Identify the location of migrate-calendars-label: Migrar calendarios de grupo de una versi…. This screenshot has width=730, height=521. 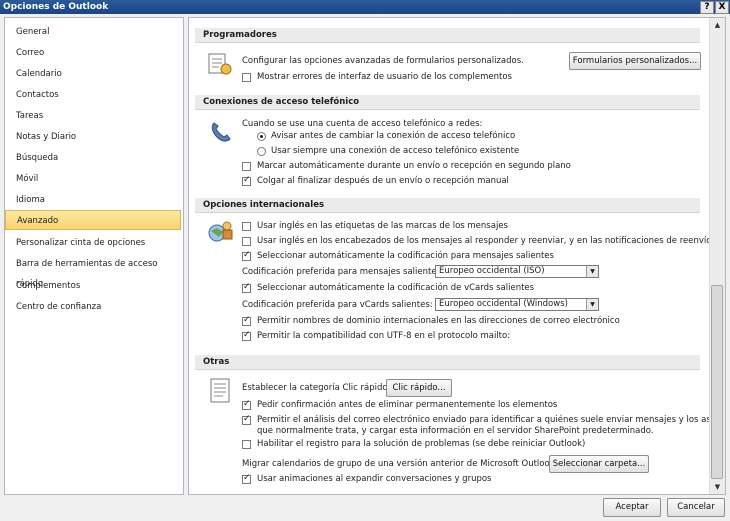
(400, 464).